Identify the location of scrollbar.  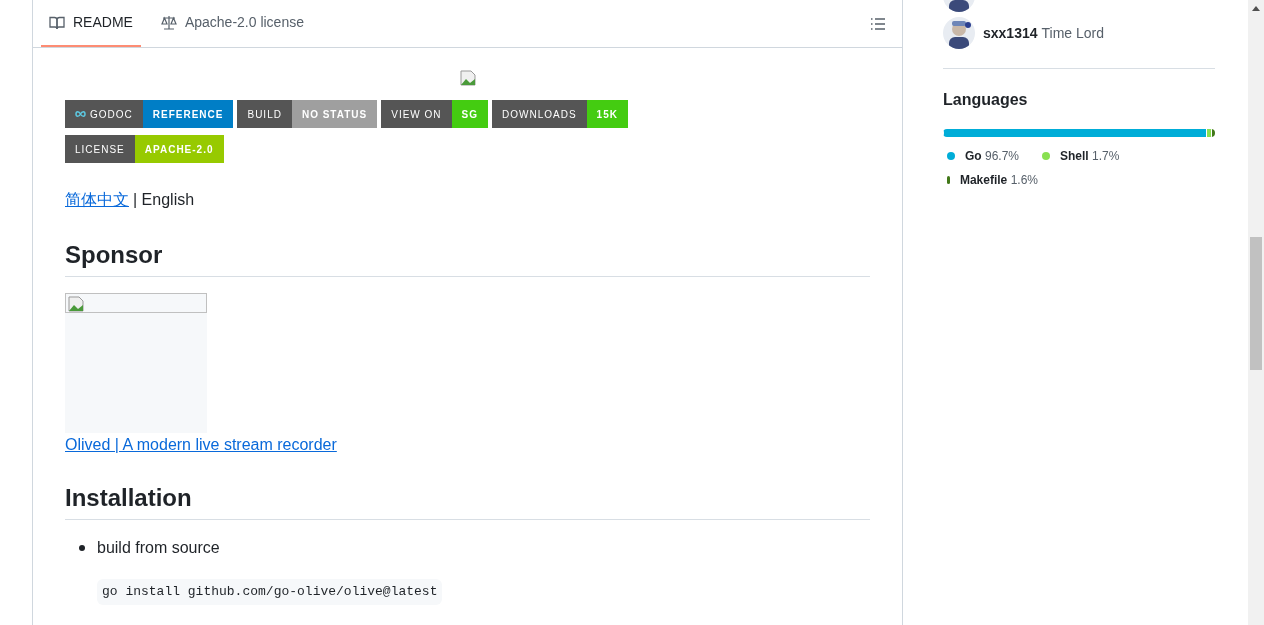
(1256, 312).